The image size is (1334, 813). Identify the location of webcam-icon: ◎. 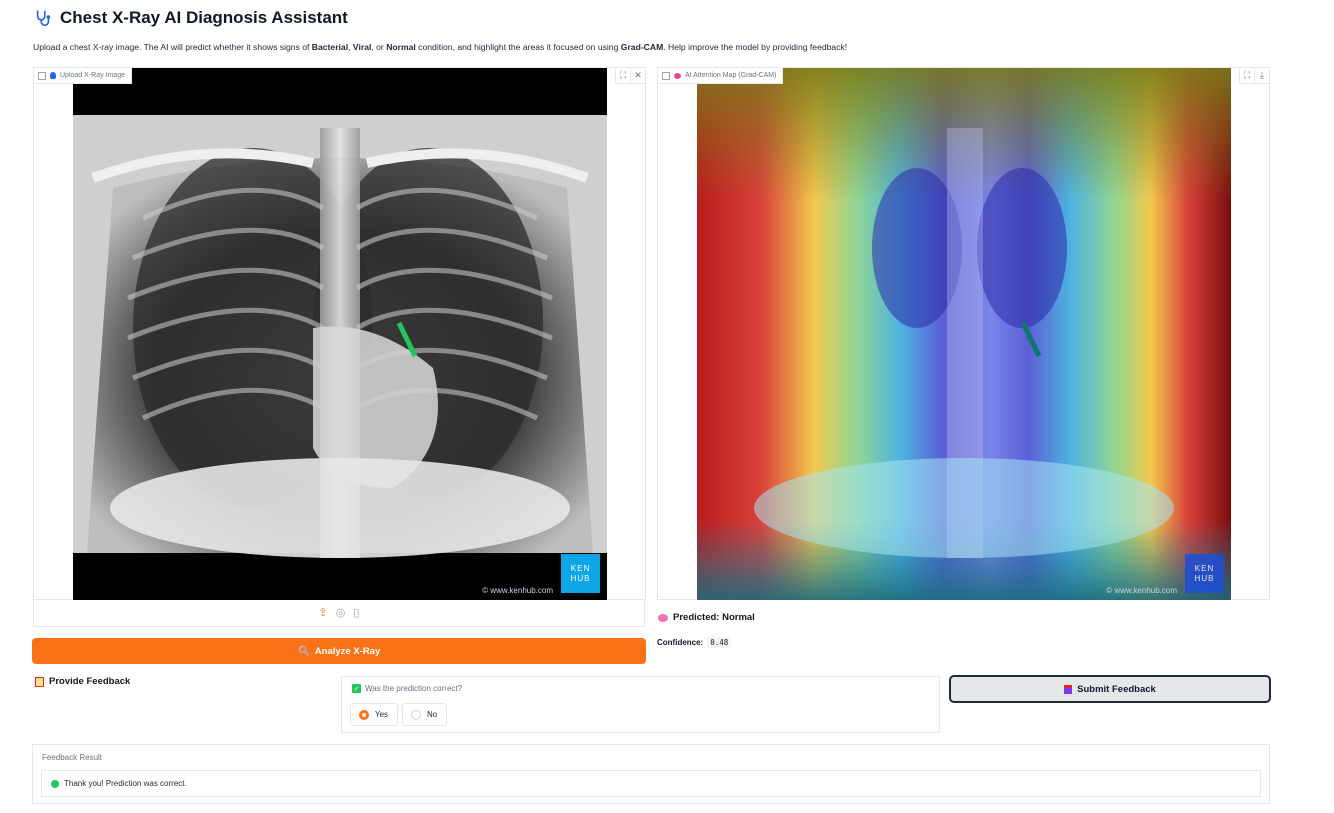
(341, 612).